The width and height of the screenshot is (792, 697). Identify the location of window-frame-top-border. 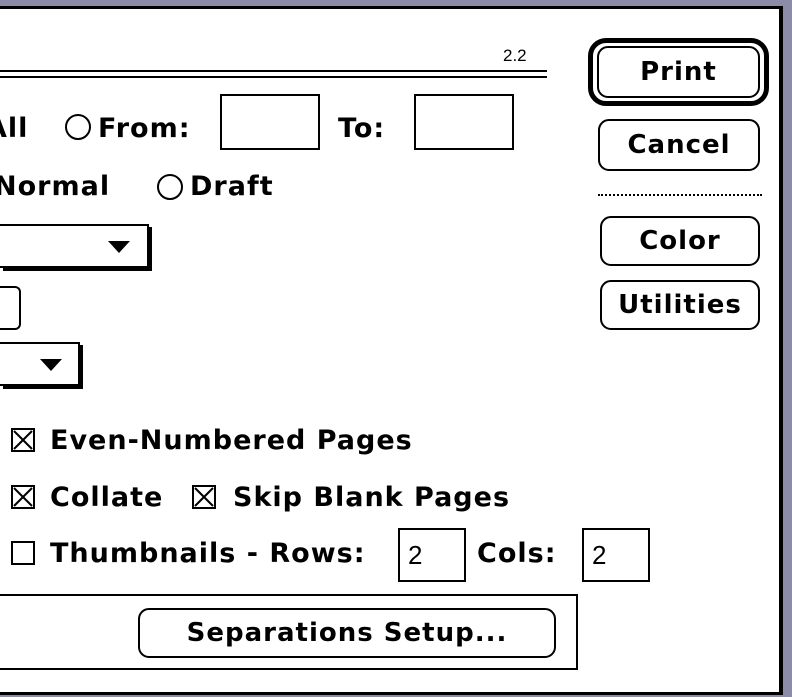
(391, 7).